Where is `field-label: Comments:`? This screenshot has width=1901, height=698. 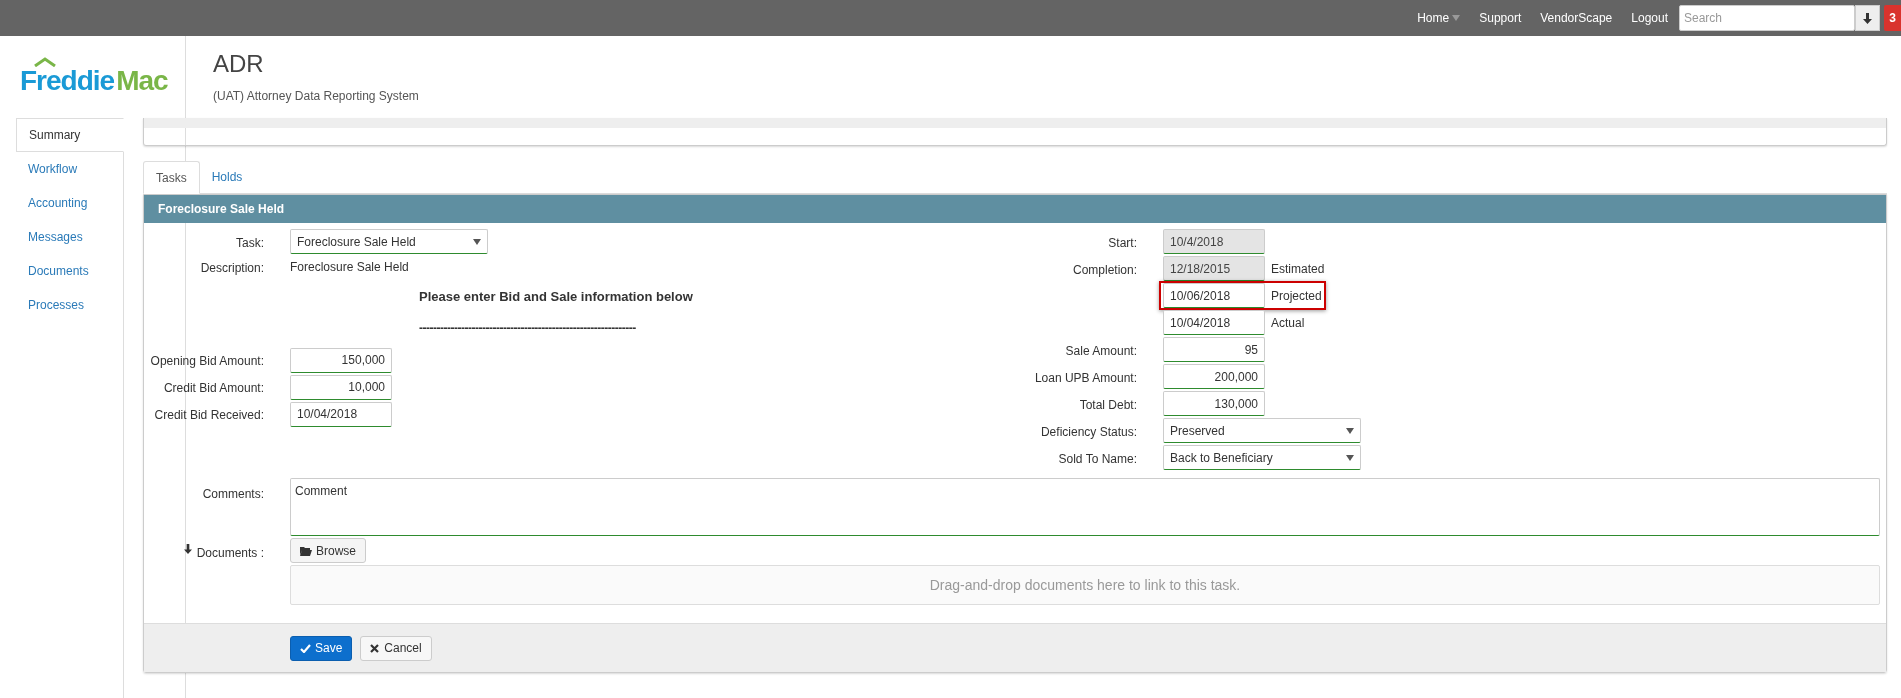
field-label: Comments: is located at coordinates (233, 494).